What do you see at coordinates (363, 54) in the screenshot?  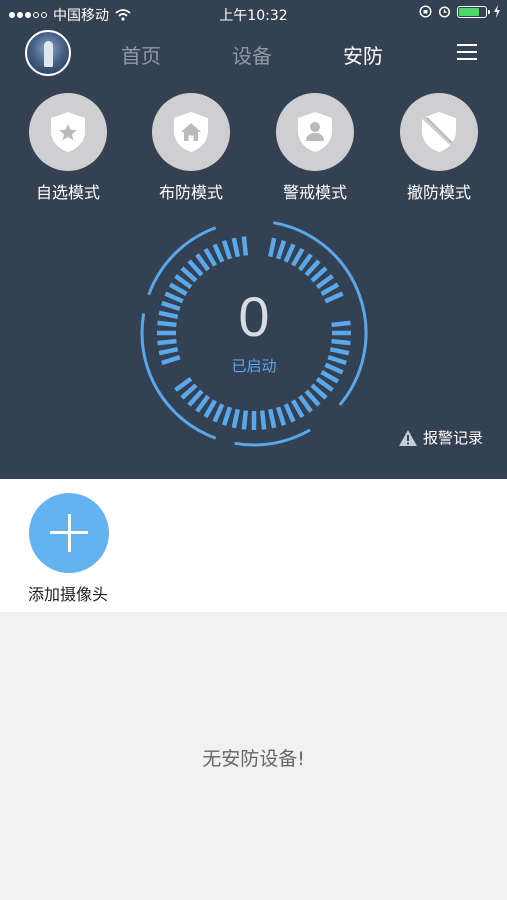 I see `tab-security: 安防` at bounding box center [363, 54].